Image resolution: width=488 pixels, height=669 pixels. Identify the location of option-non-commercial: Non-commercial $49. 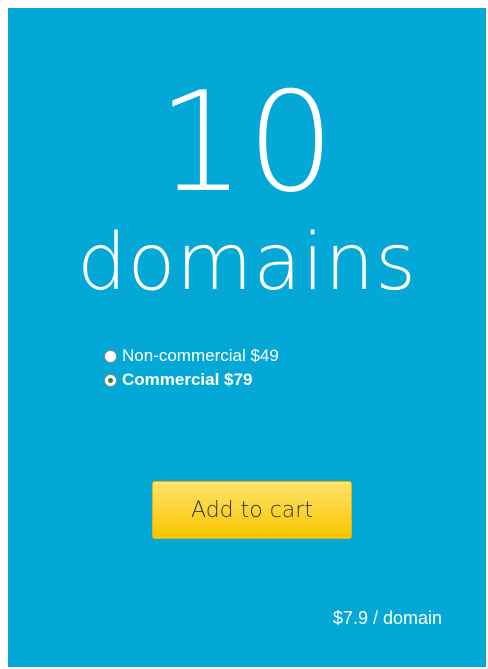
(191, 356).